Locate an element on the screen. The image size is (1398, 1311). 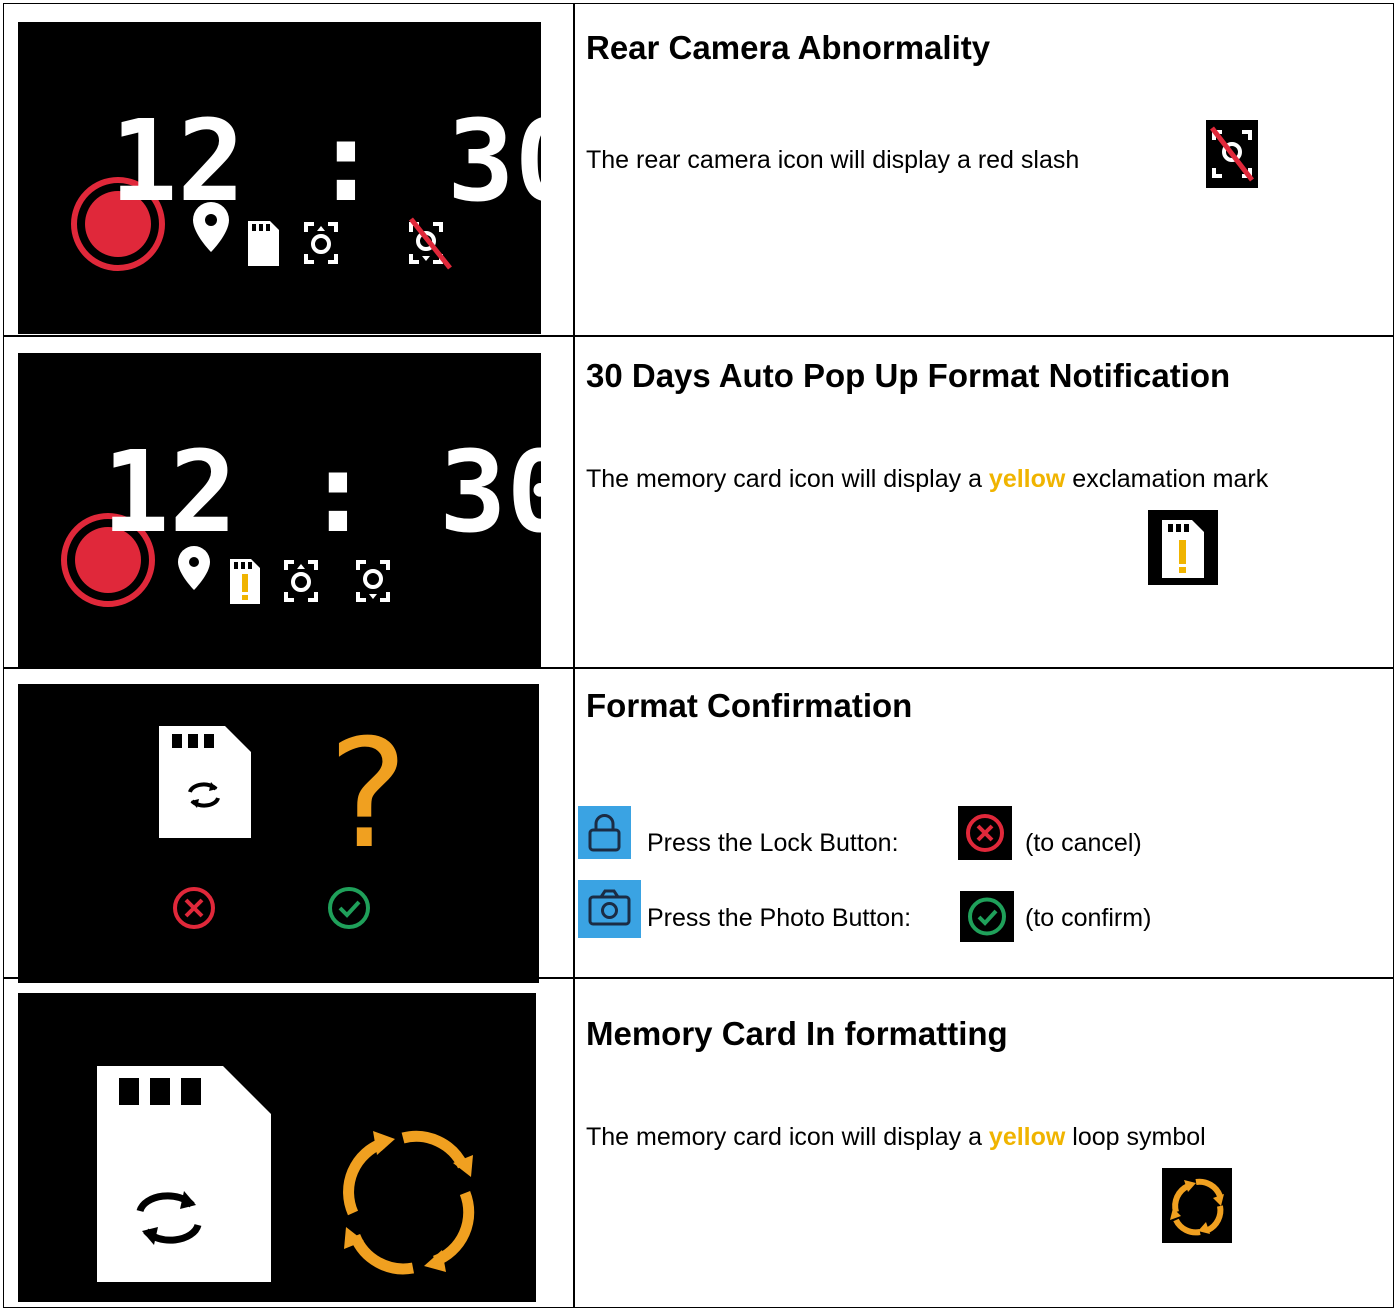
dashcam-screen-format-notification: 12 : 30 is located at coordinates (279, 510).